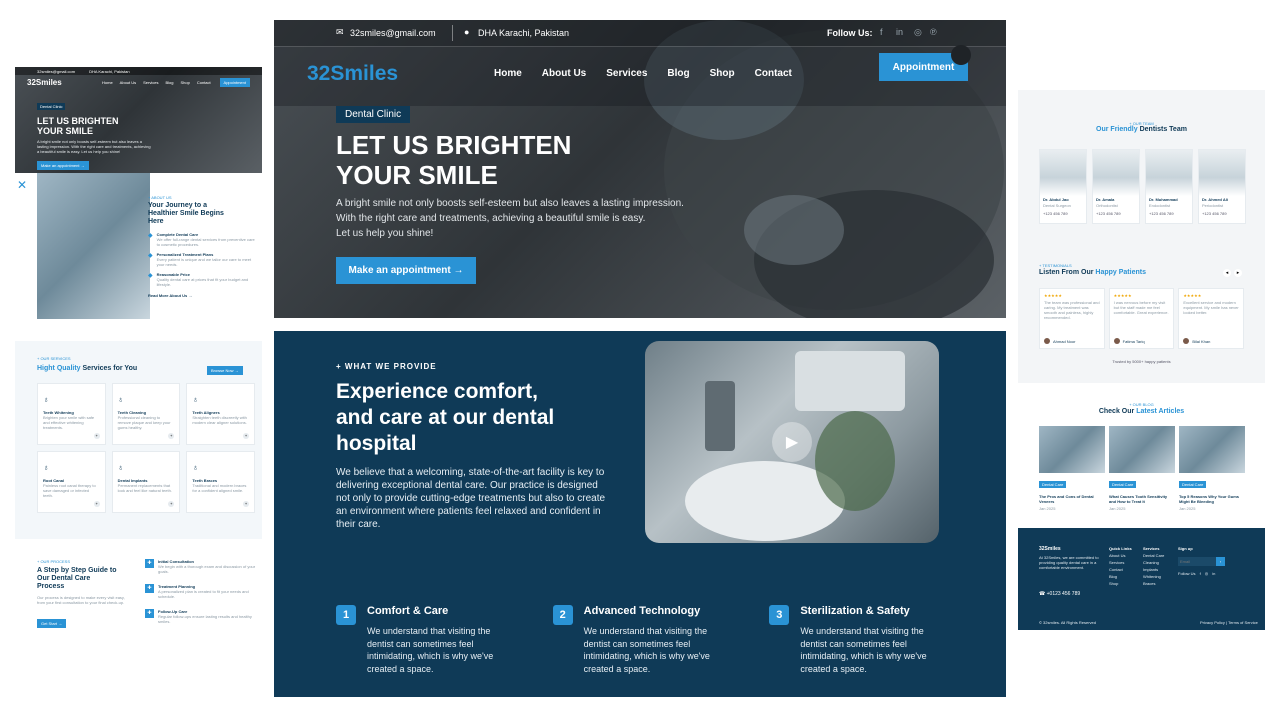 This screenshot has height=720, width=1280. What do you see at coordinates (1063, 173) in the screenshot?
I see `doctor-photo` at bounding box center [1063, 173].